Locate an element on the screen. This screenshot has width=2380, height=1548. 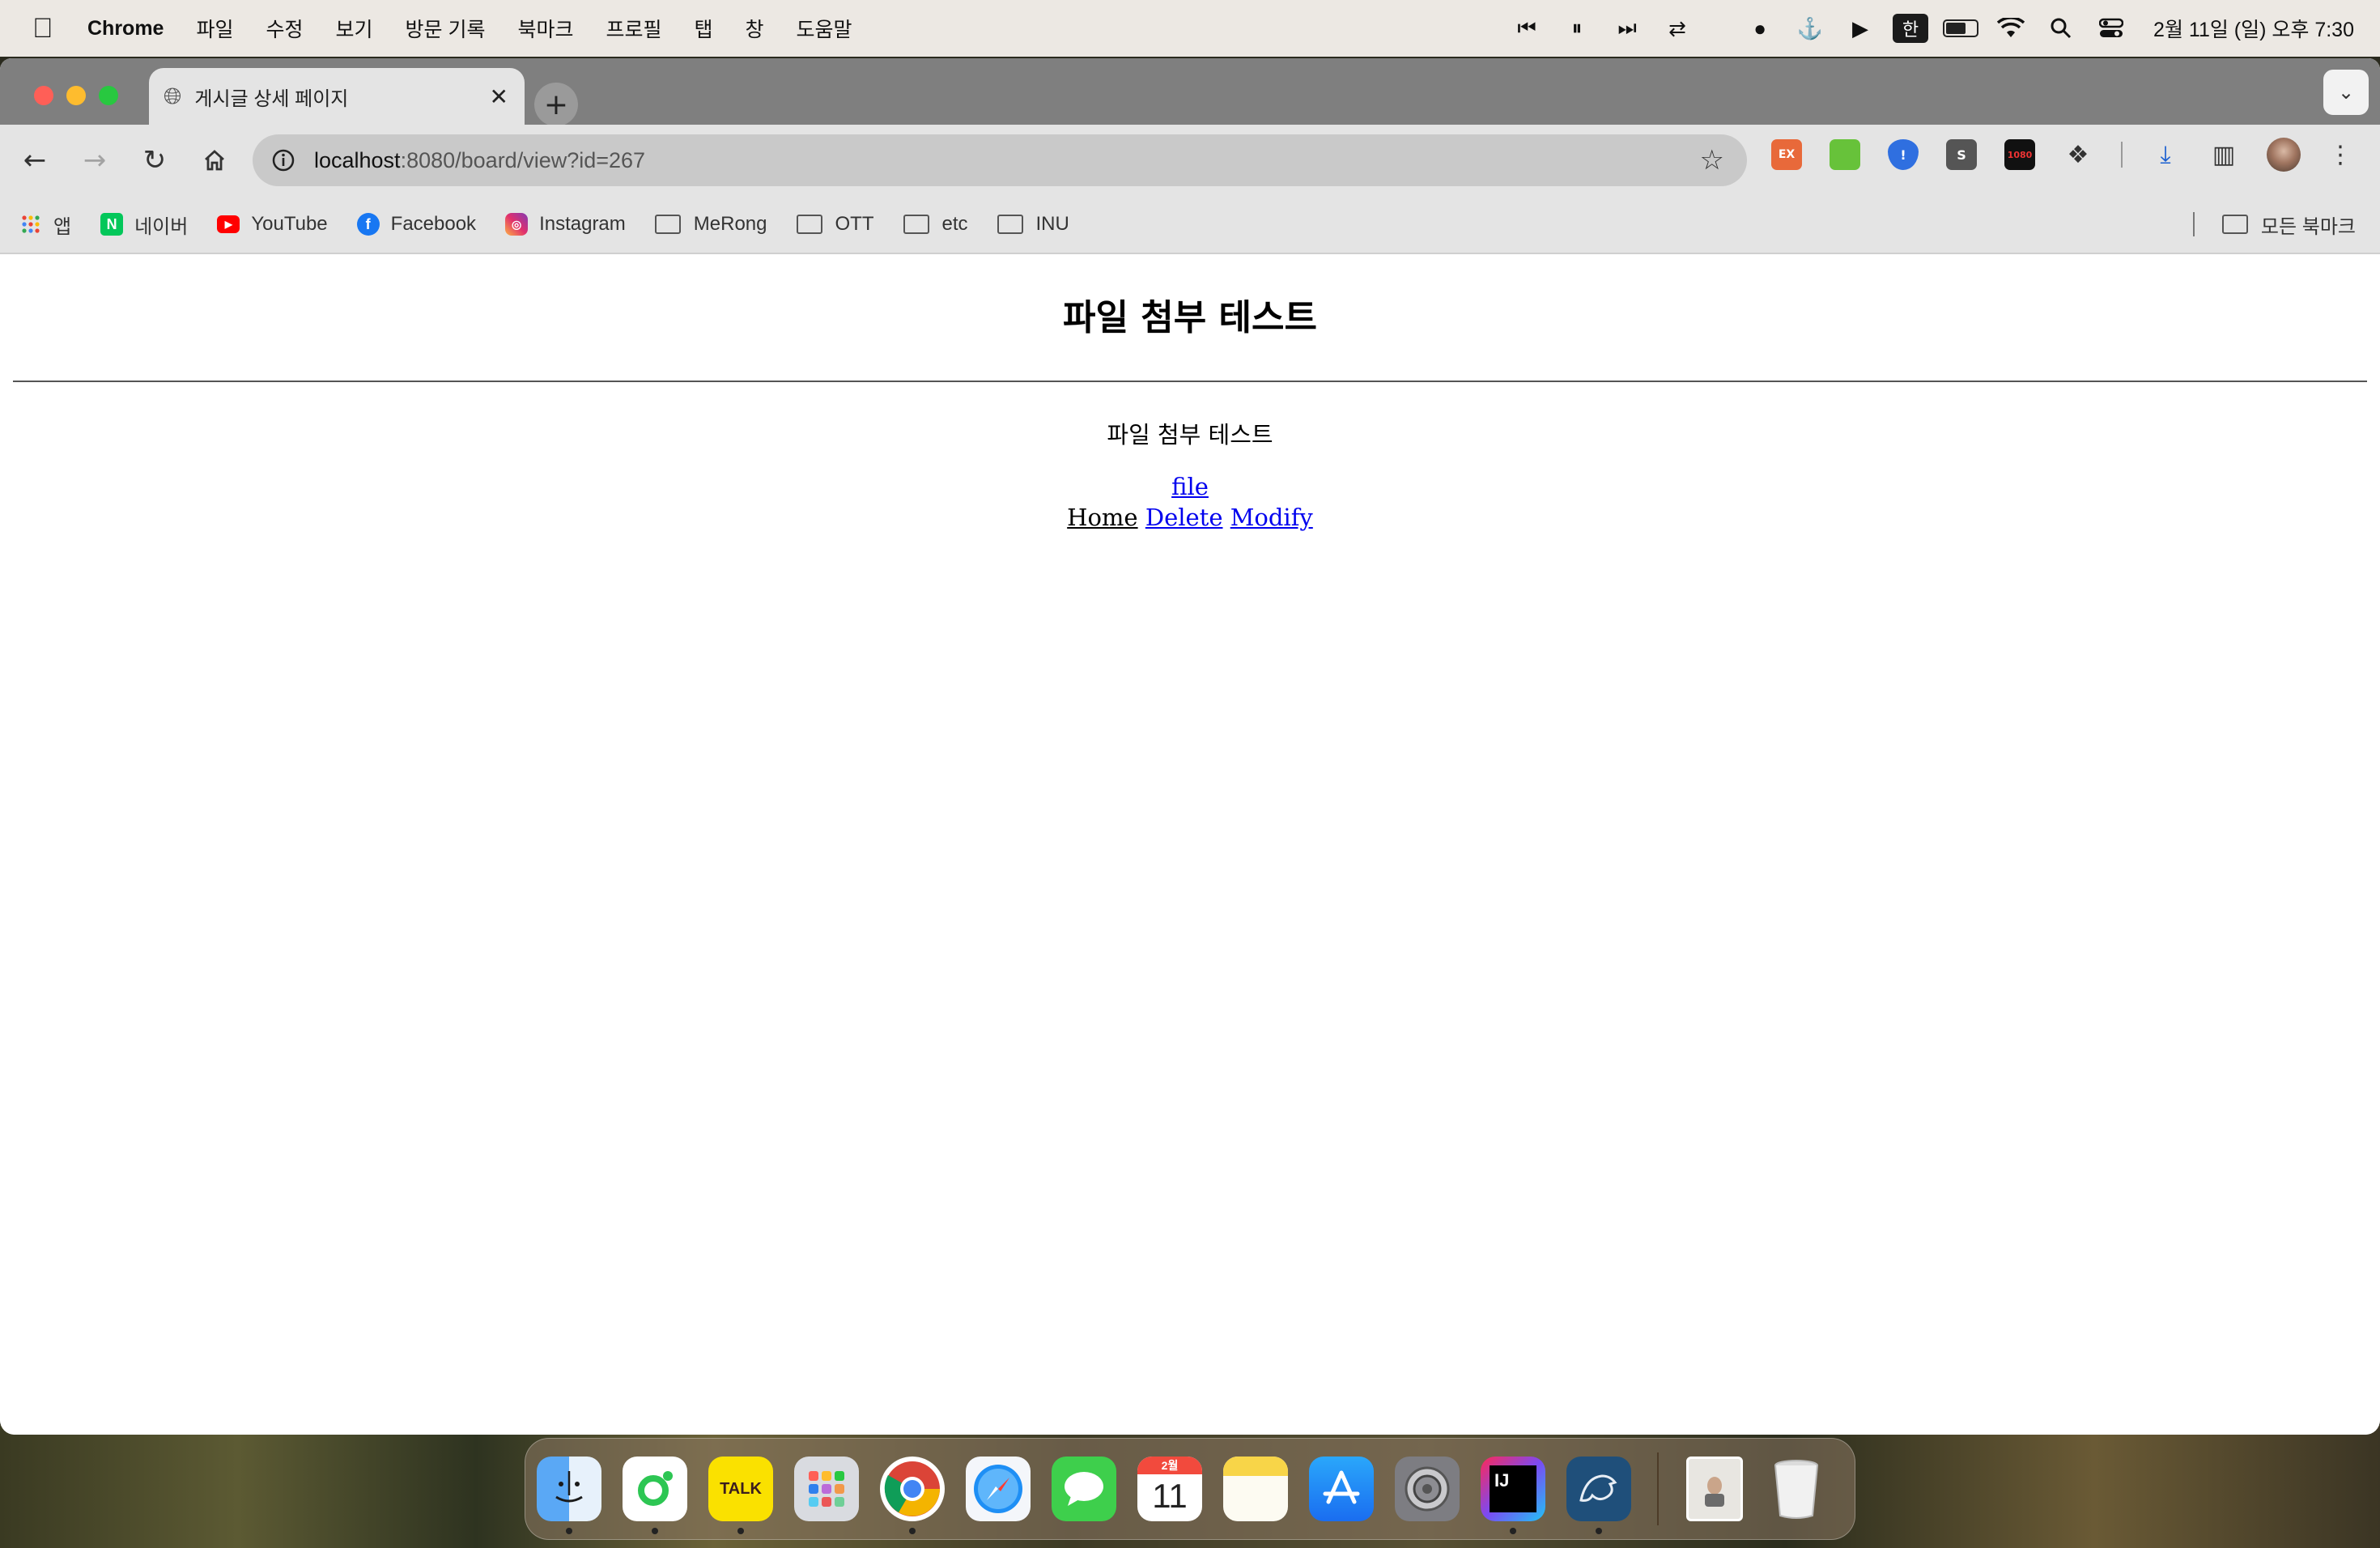
menu-profiles: 프로필 is located at coordinates (634, 29).